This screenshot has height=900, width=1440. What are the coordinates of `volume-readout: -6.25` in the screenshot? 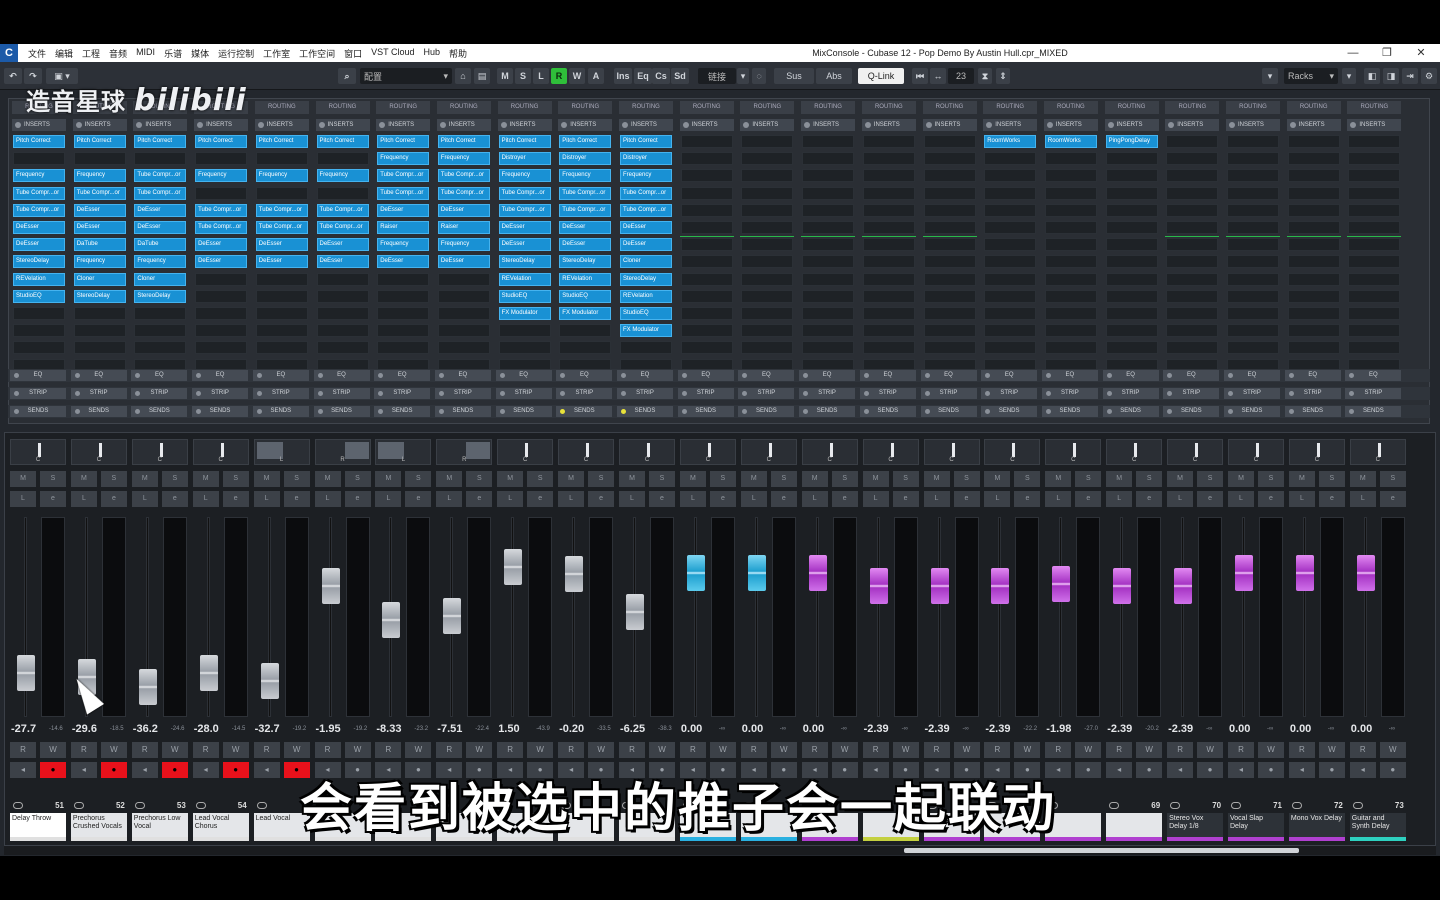 It's located at (632, 729).